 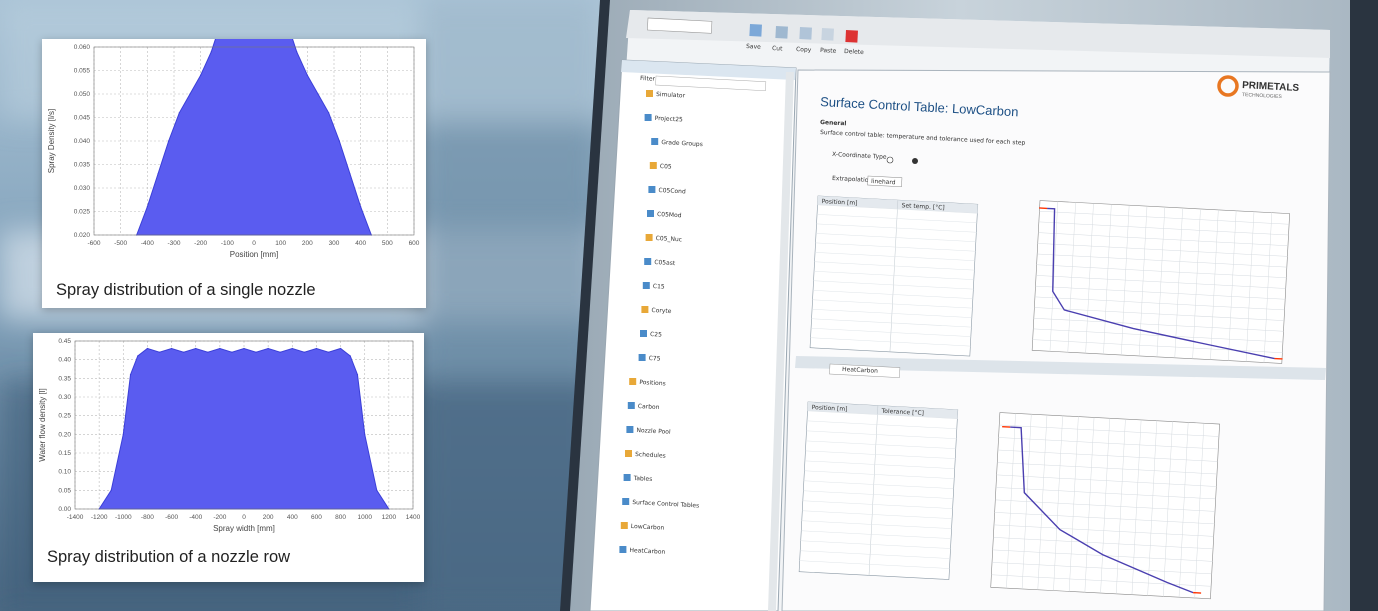 I want to click on y-tick-label: 0.050, so click(x=82, y=94).